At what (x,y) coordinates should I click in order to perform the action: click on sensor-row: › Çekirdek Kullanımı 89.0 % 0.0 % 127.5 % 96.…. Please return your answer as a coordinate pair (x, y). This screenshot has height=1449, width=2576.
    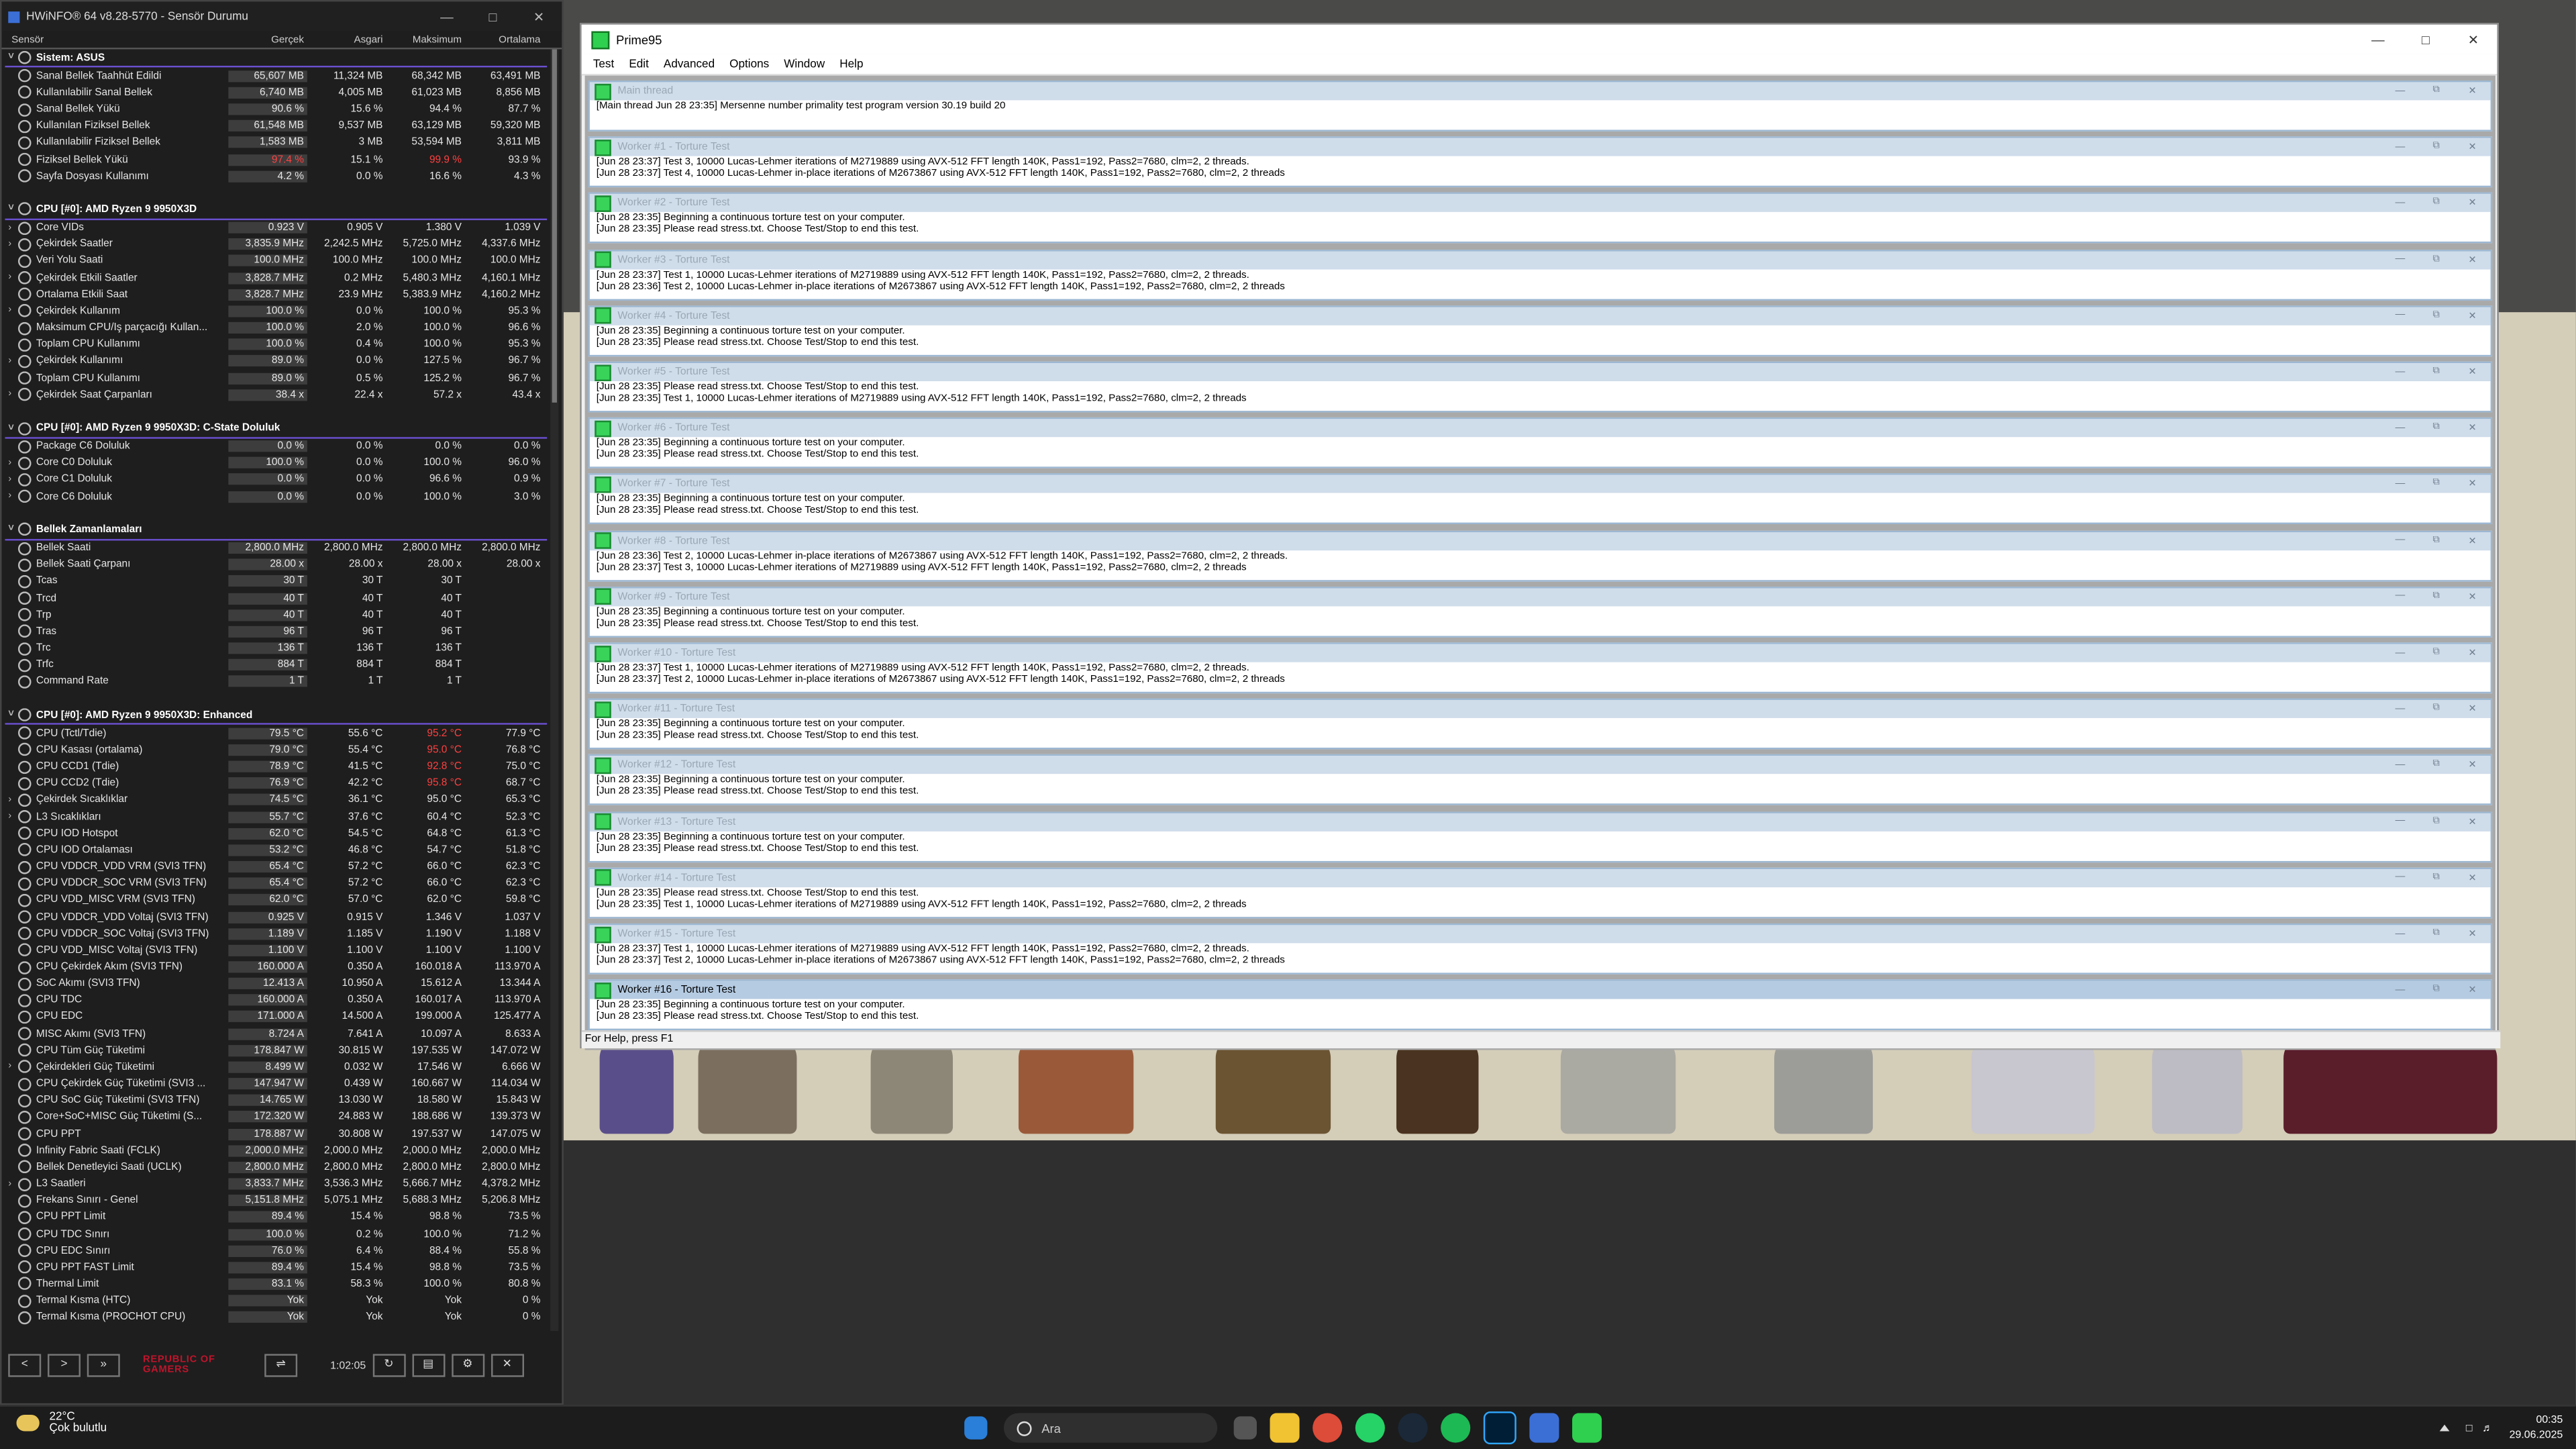
    Looking at the image, I should click on (276, 361).